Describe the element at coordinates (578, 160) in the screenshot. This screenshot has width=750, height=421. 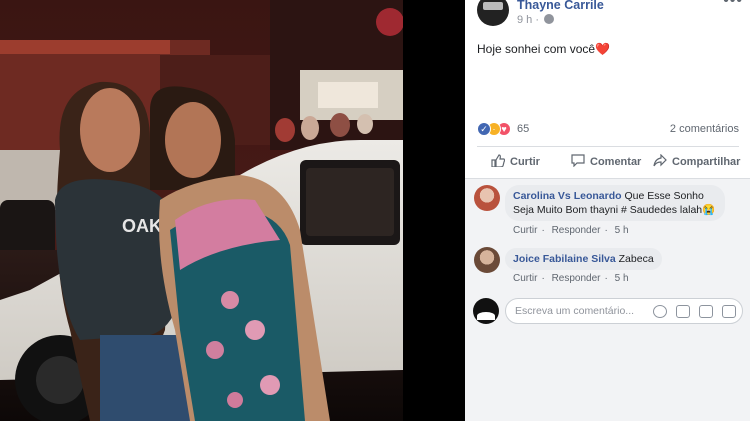
I see `comment-icon` at that location.